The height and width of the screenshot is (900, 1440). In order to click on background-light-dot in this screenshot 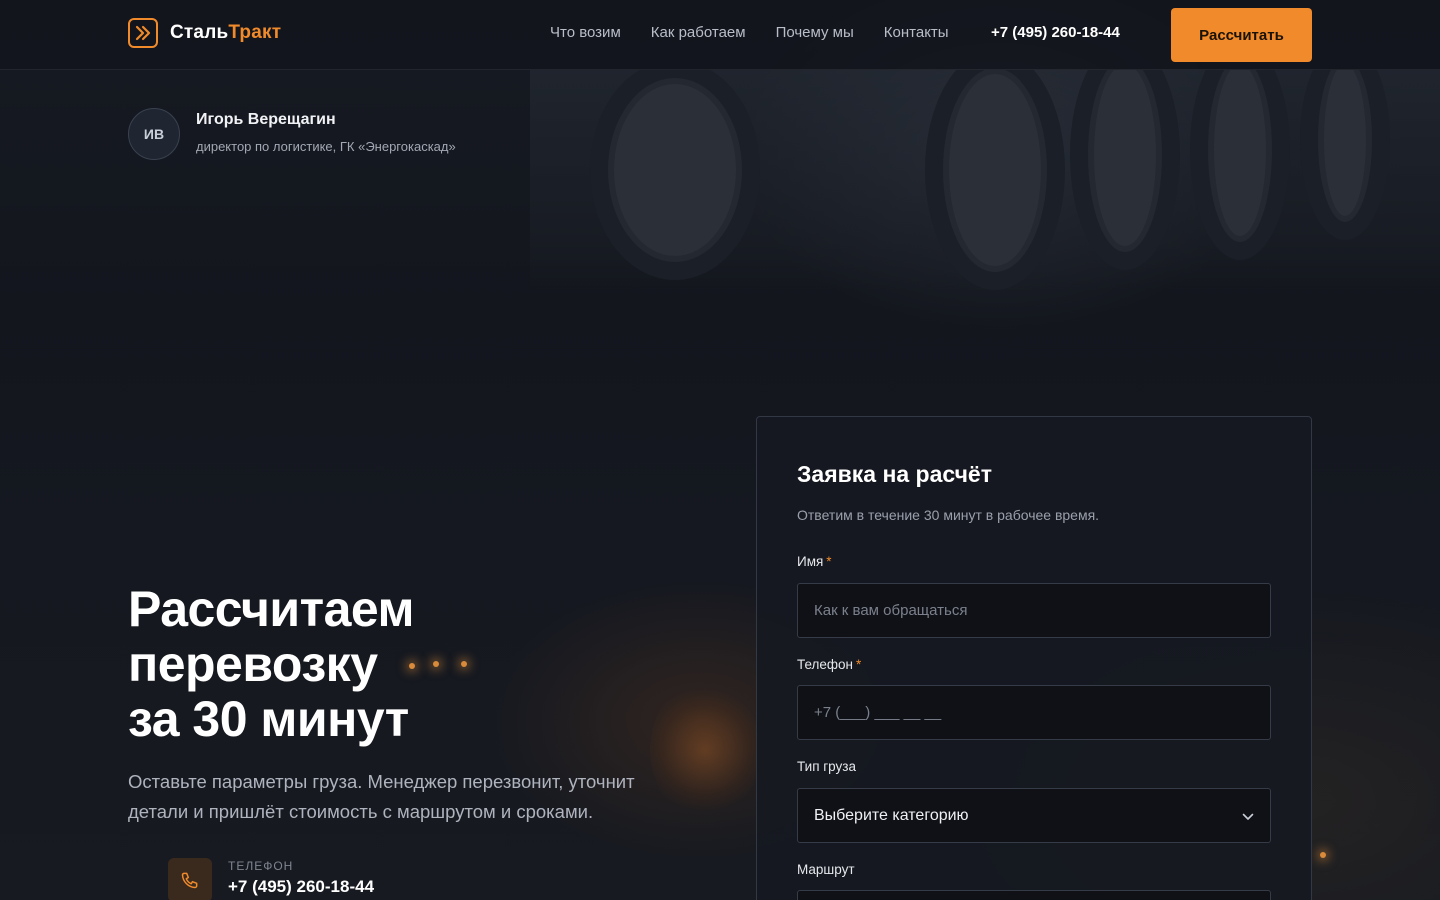, I will do `click(1323, 855)`.